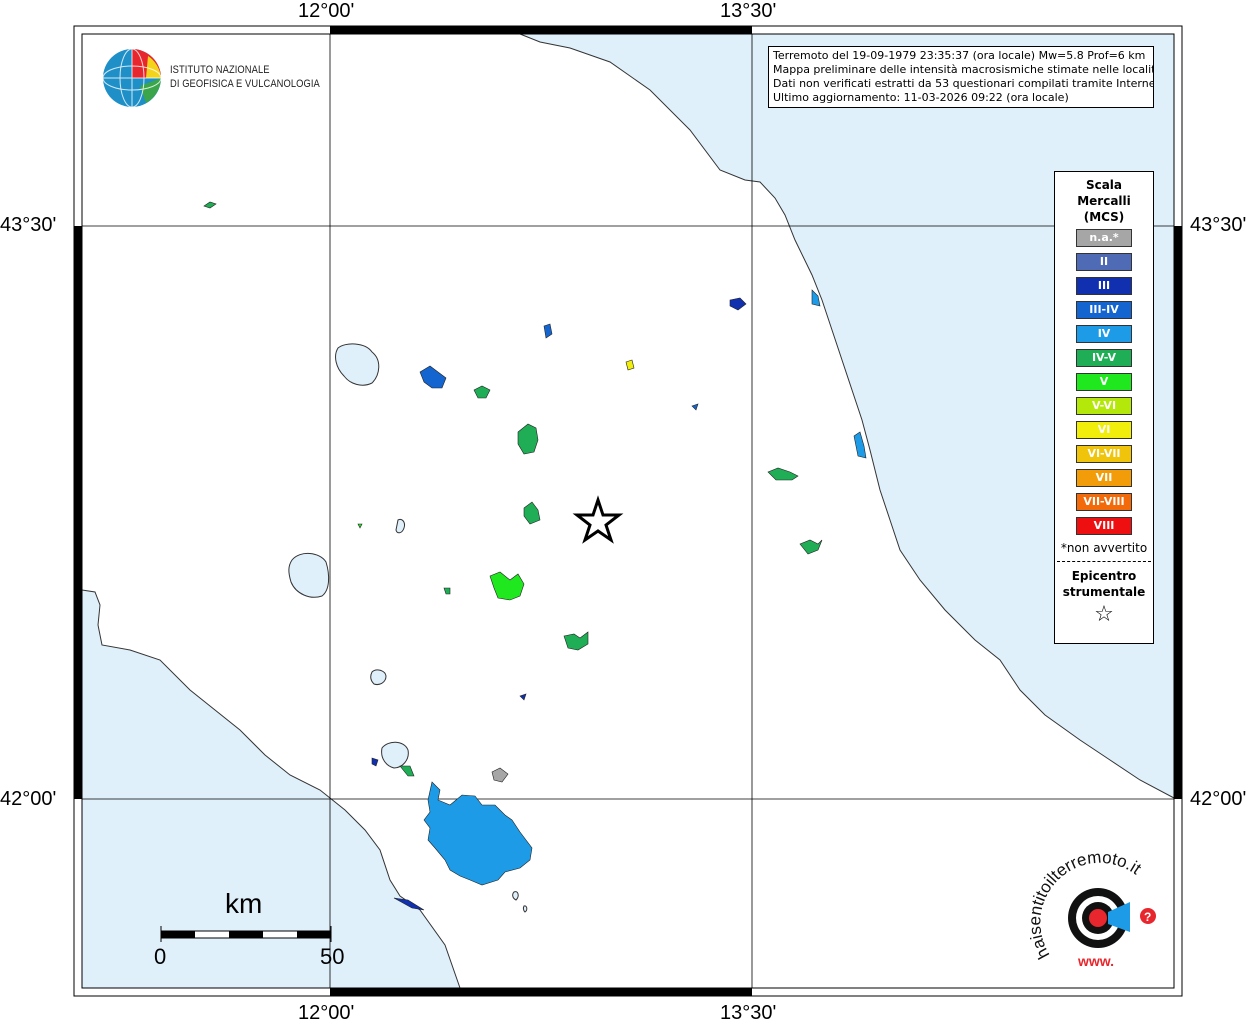 The height and width of the screenshot is (1025, 1256). Describe the element at coordinates (1104, 584) in the screenshot. I see `legend-epicenter-label: Epicentro strumentale` at that location.